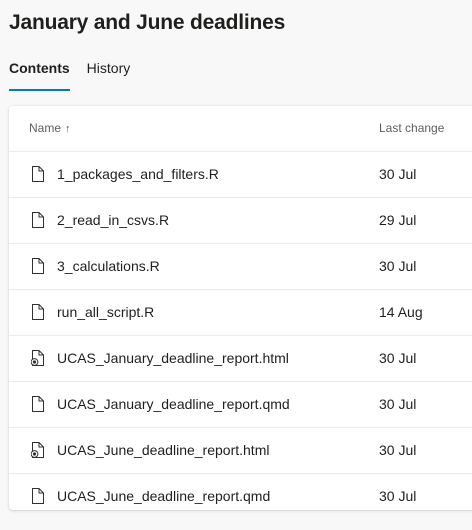  Describe the element at coordinates (240, 175) in the screenshot. I see `table-row: 1_packages_and_filters.R 30 Jul` at that location.